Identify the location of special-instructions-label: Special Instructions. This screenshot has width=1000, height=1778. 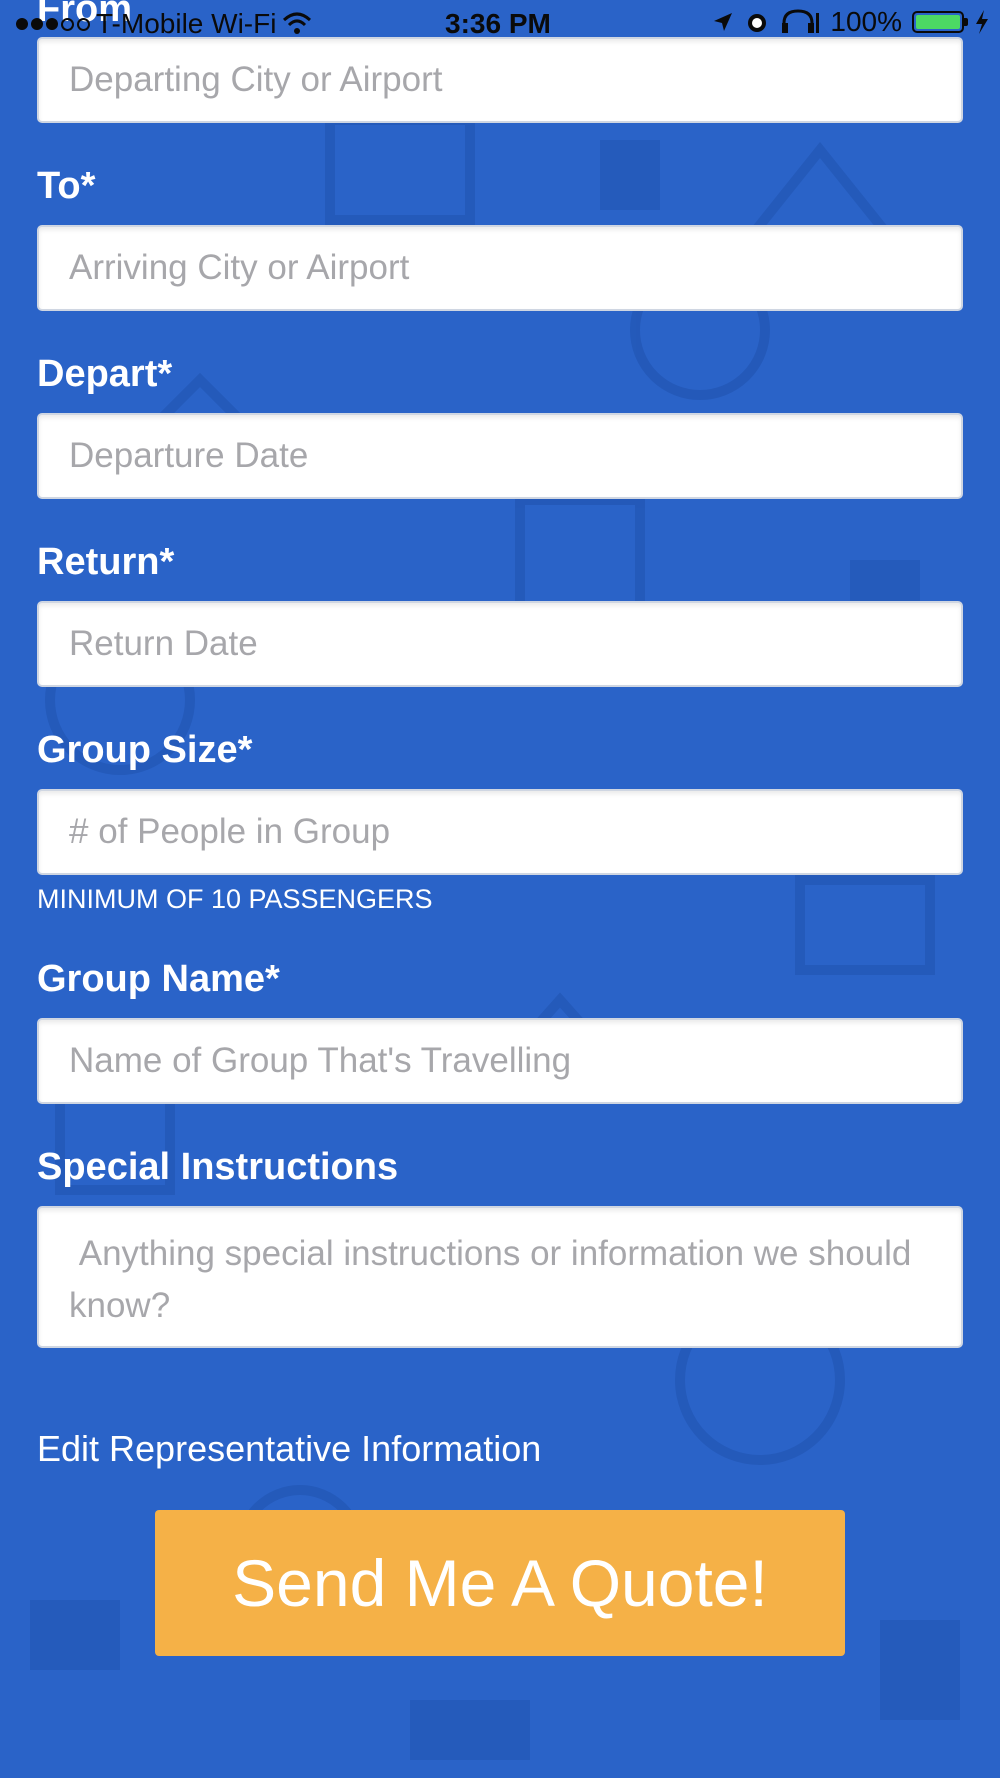
(218, 1167).